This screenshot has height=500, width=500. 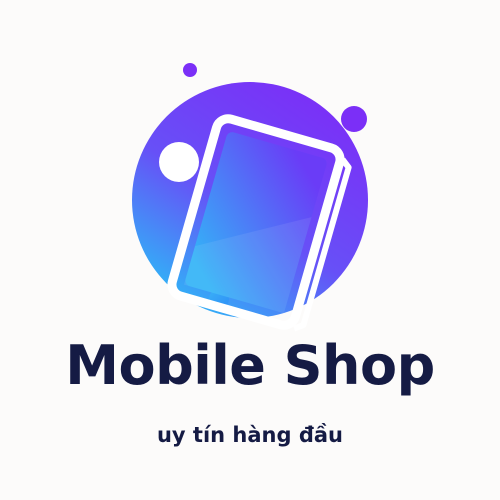 I want to click on bubble-white, so click(x=179, y=162).